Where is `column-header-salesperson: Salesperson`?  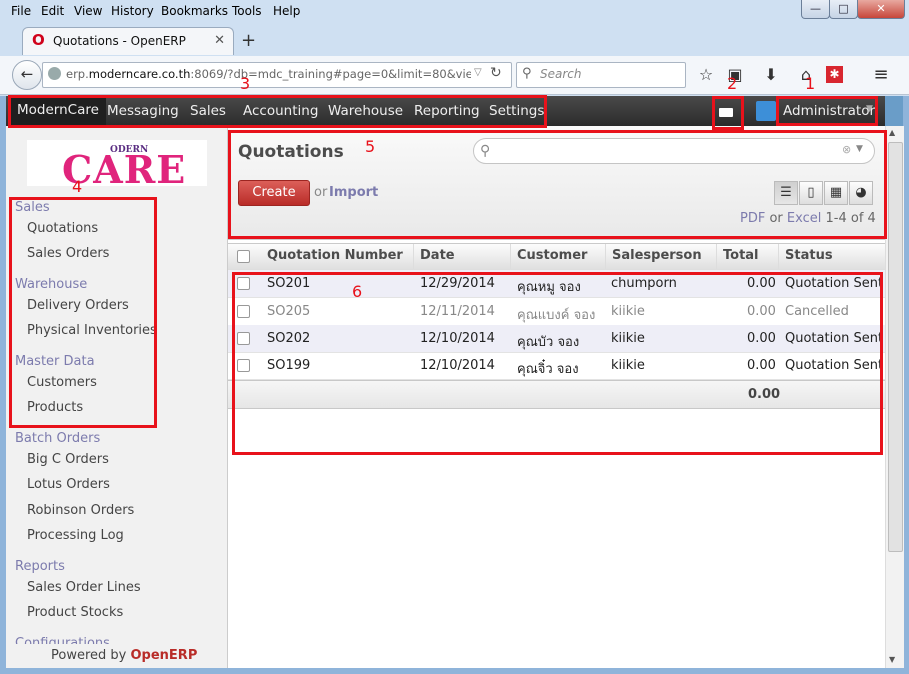
column-header-salesperson: Salesperson is located at coordinates (661, 256).